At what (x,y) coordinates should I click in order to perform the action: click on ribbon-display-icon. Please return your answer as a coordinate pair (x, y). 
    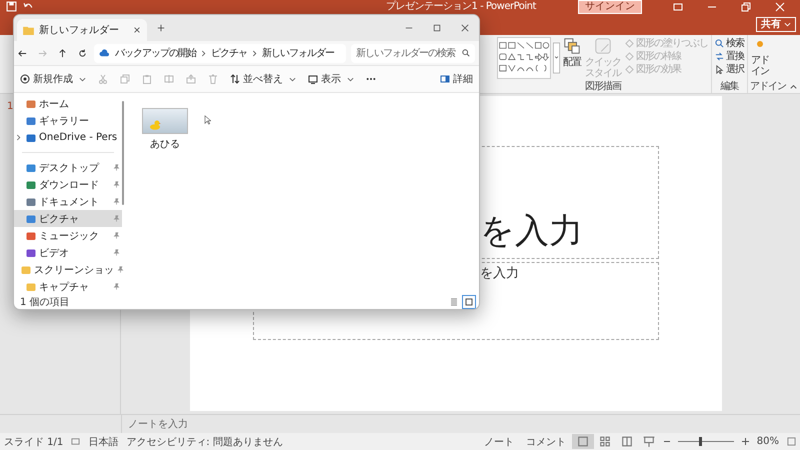
    Looking at the image, I should click on (678, 7).